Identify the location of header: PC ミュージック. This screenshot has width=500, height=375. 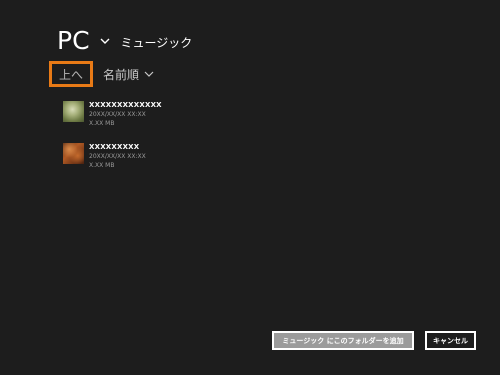
(124, 40).